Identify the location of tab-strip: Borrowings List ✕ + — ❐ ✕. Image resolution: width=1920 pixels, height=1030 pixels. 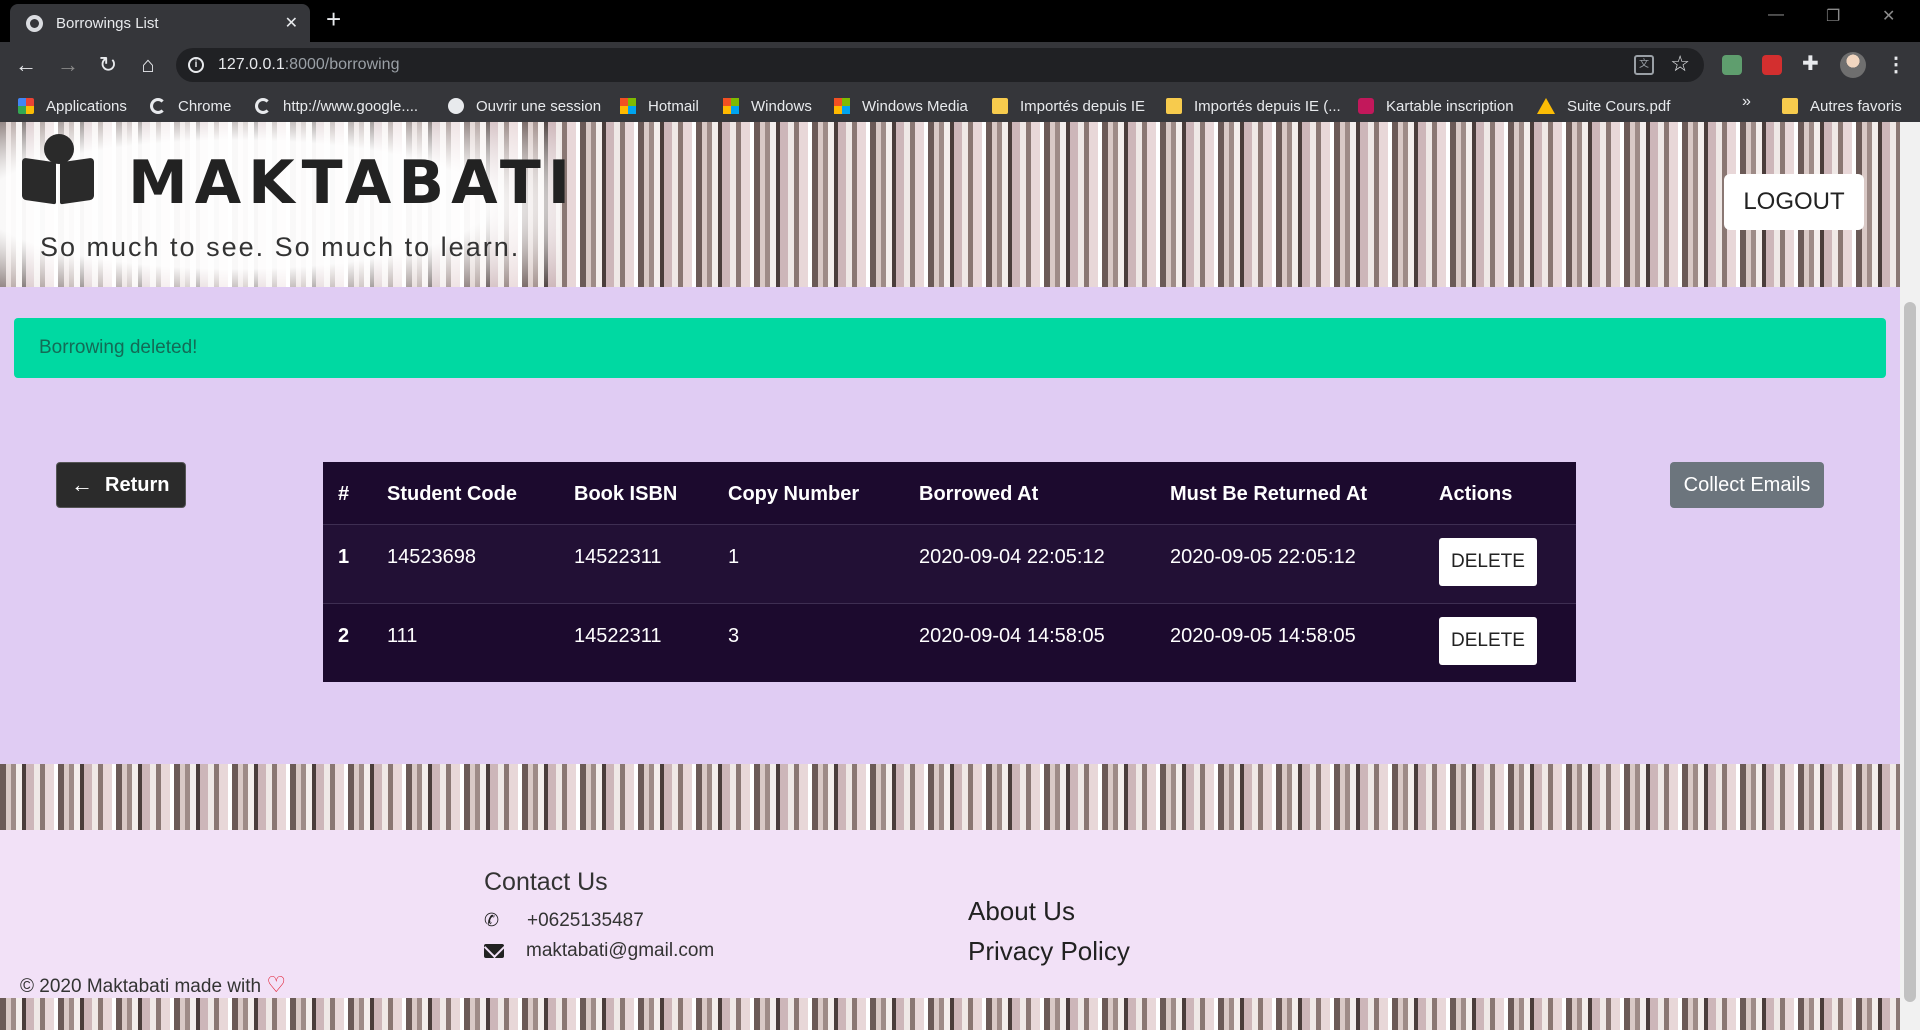
(960, 21).